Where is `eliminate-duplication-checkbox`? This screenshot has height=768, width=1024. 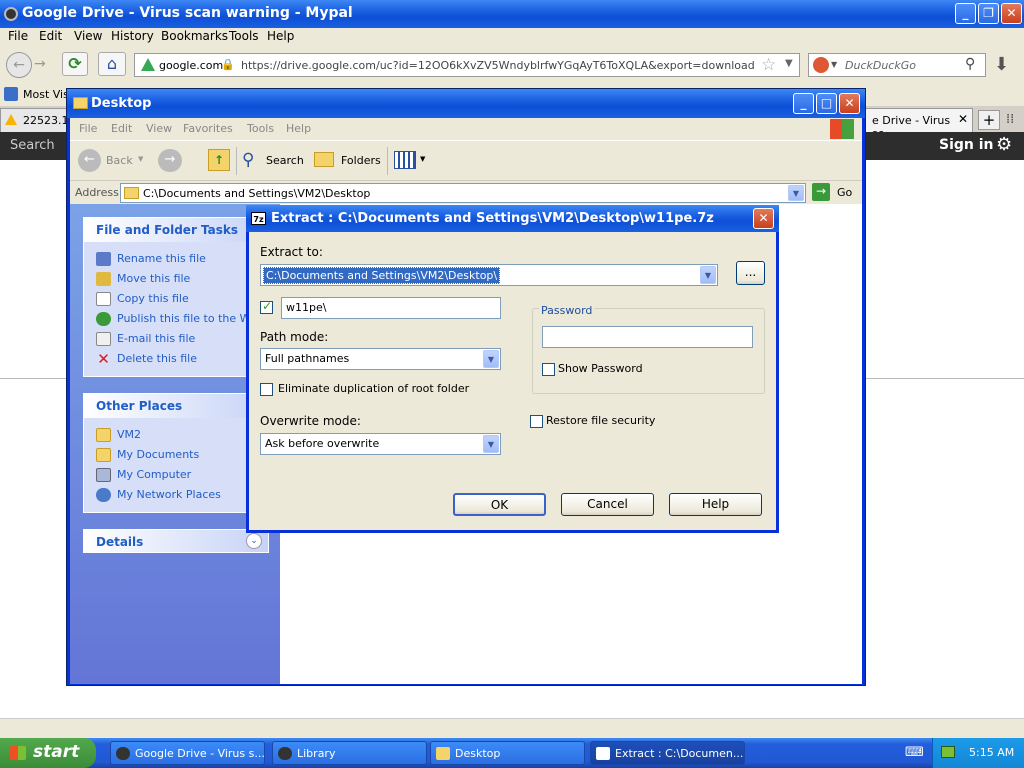
eliminate-duplication-checkbox is located at coordinates (266, 389).